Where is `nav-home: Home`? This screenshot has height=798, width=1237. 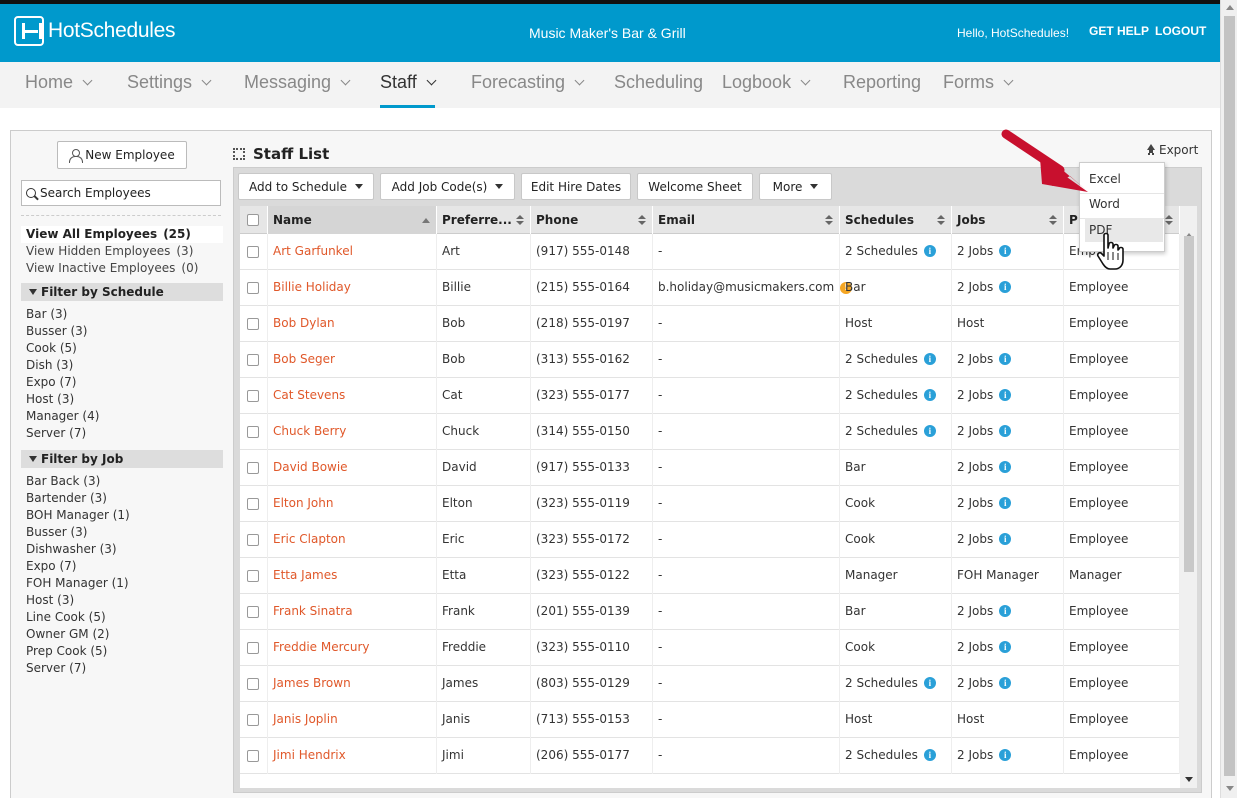 nav-home: Home is located at coordinates (59, 90).